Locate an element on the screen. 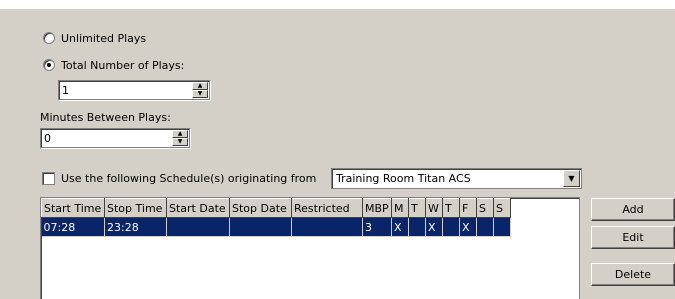 Image resolution: width=675 pixels, height=299 pixels. column-header-wednesday: W is located at coordinates (434, 208).